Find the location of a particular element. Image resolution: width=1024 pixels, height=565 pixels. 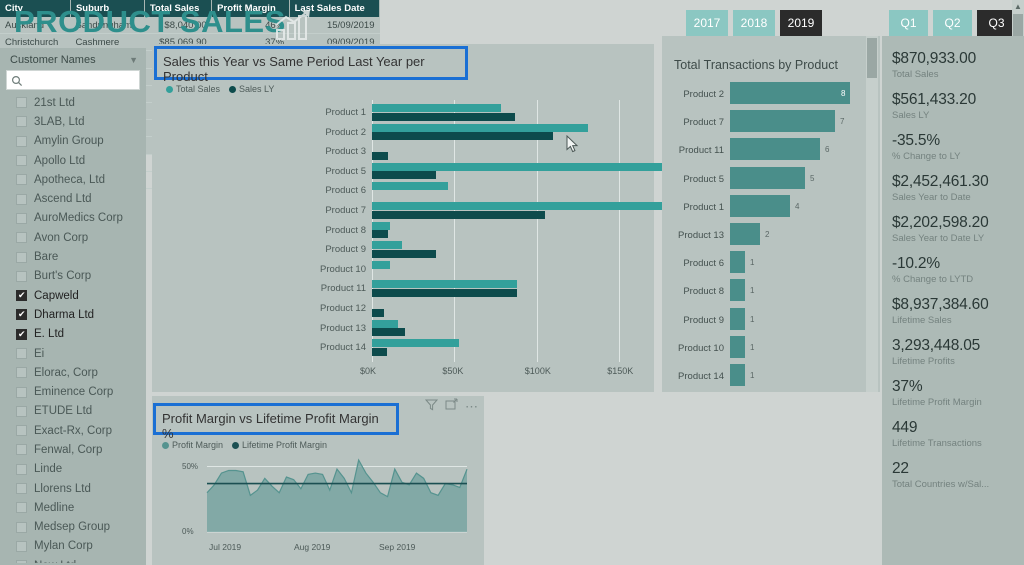

list-item: Eminence Corp is located at coordinates (73, 391).